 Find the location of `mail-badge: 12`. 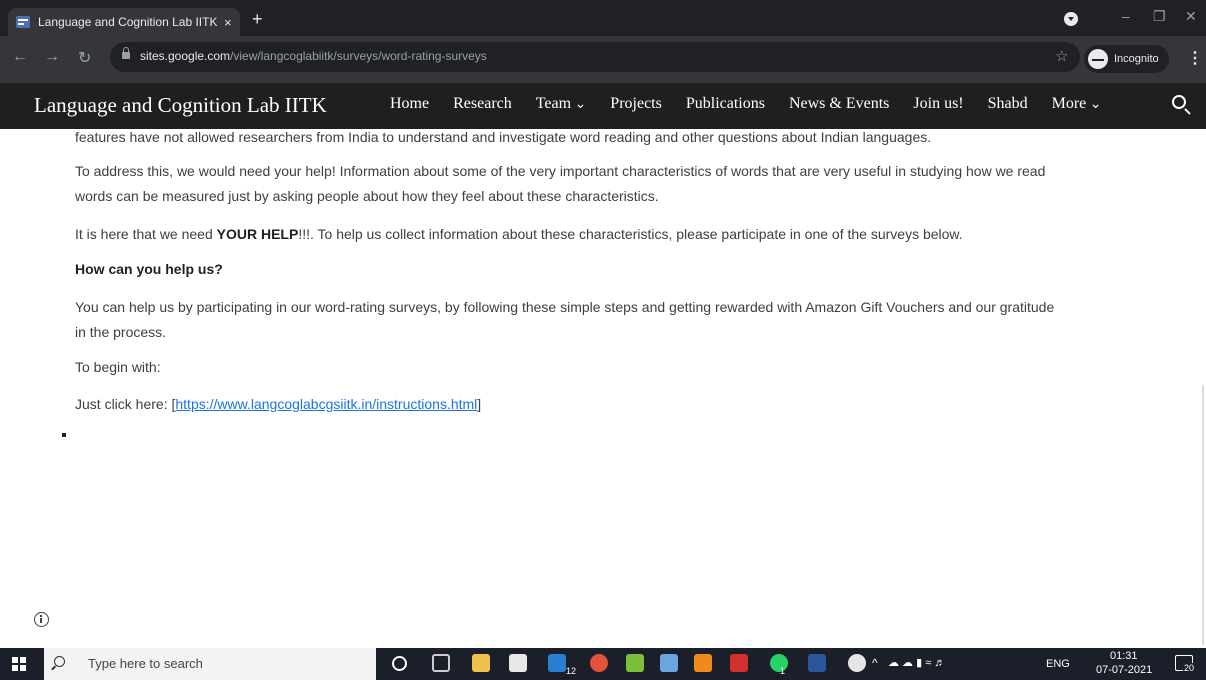

mail-badge: 12 is located at coordinates (571, 671).